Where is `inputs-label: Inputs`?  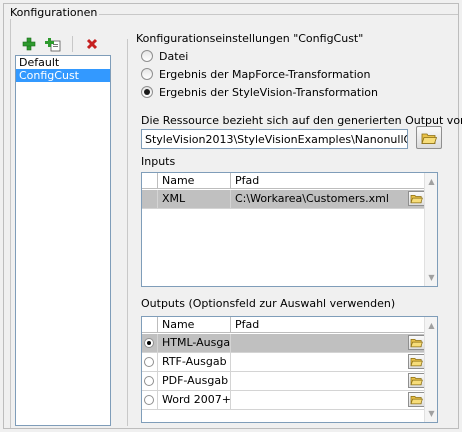 inputs-label: Inputs is located at coordinates (158, 161).